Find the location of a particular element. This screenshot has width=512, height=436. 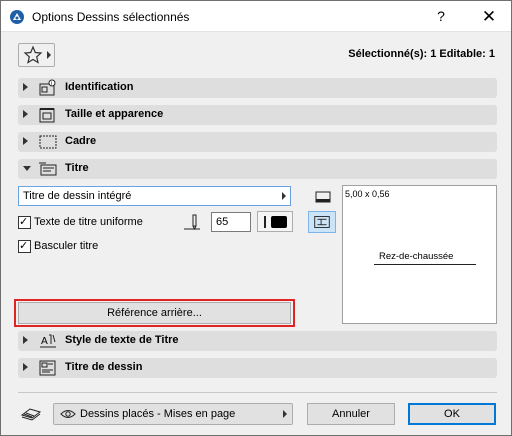

layer-combination-dropdown: Dessins placés - Mises en page is located at coordinates (173, 414).